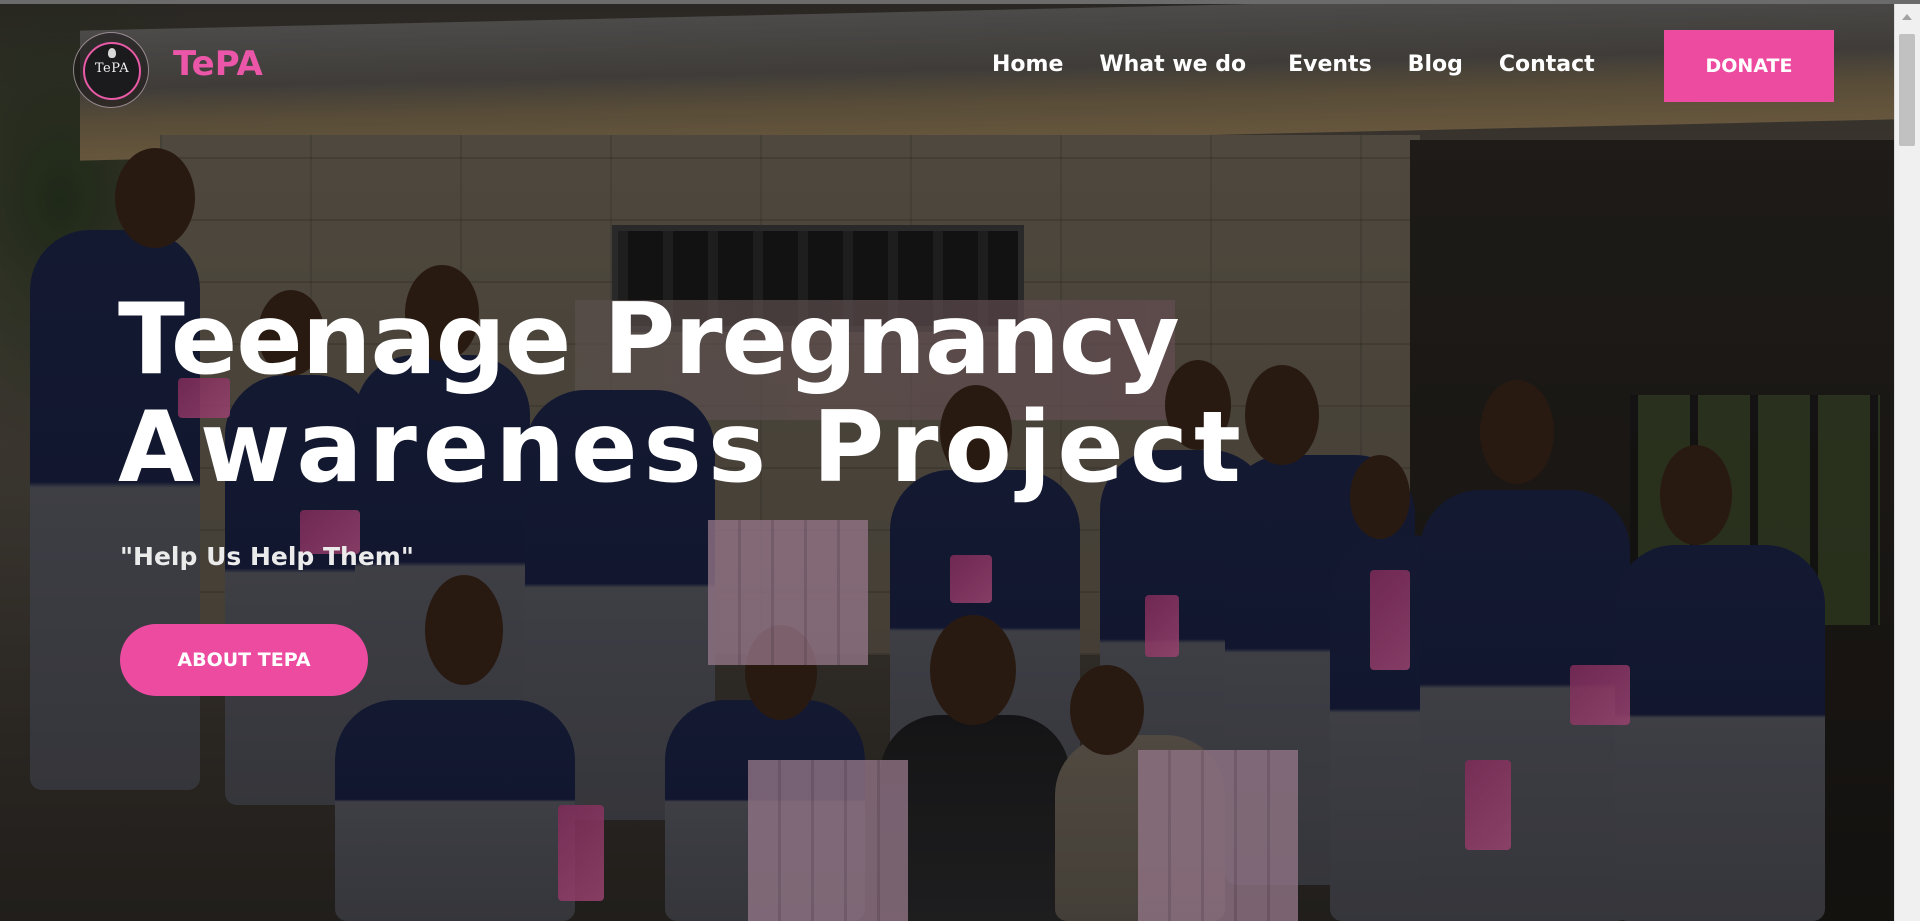 The width and height of the screenshot is (1920, 921). I want to click on nav-contact: Contact, so click(1547, 64).